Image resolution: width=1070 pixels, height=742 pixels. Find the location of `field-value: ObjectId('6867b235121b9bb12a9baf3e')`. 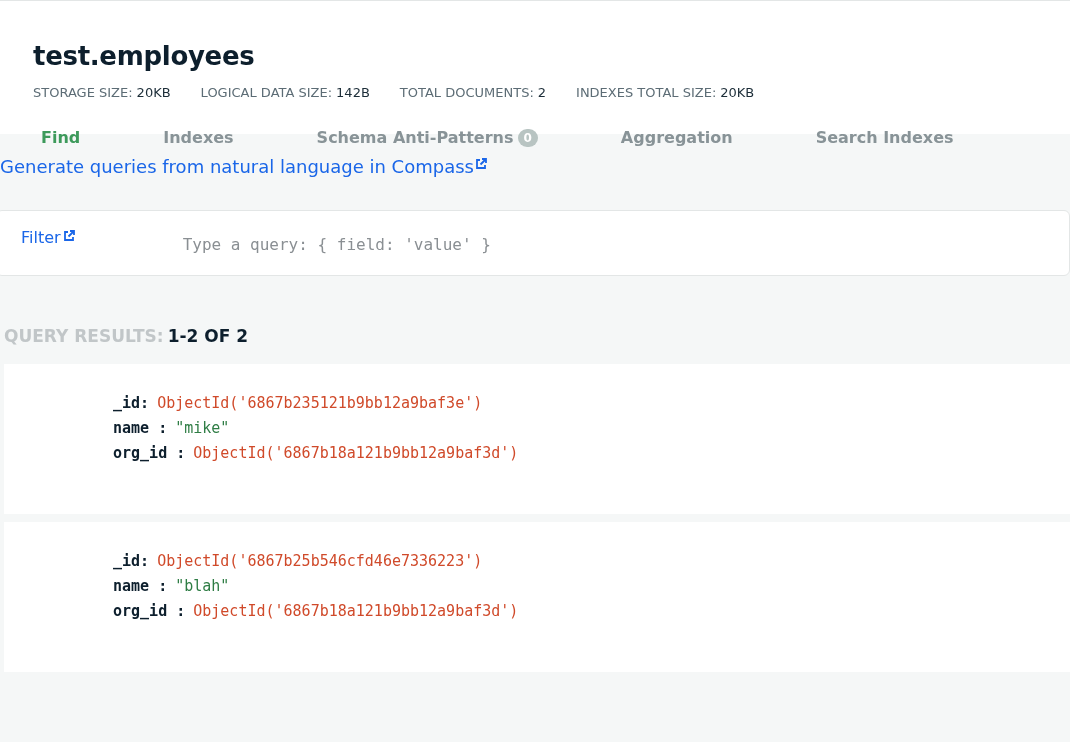

field-value: ObjectId('6867b235121b9bb12a9baf3e') is located at coordinates (320, 403).